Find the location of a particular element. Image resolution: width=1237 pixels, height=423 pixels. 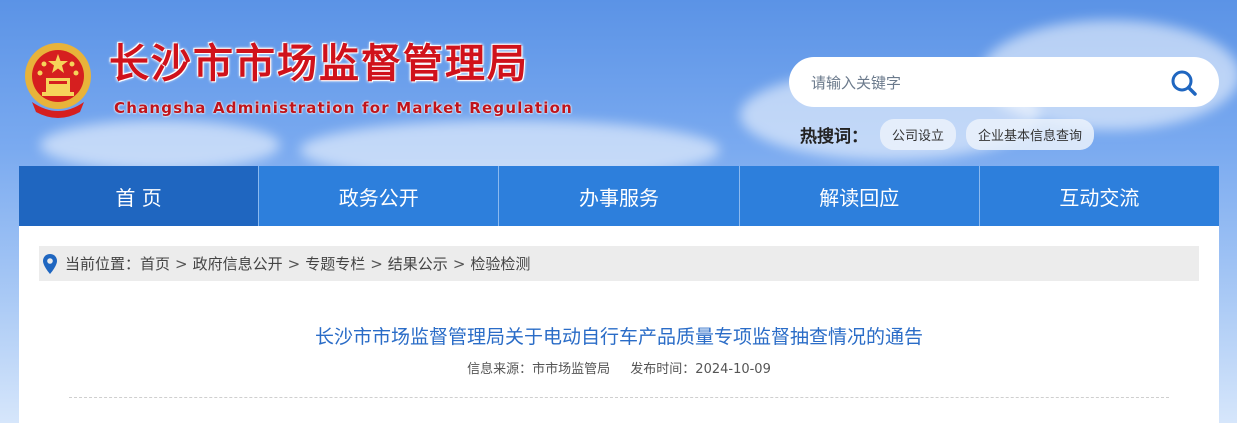

breadcrumb-topics: 专题专栏 is located at coordinates (335, 263).